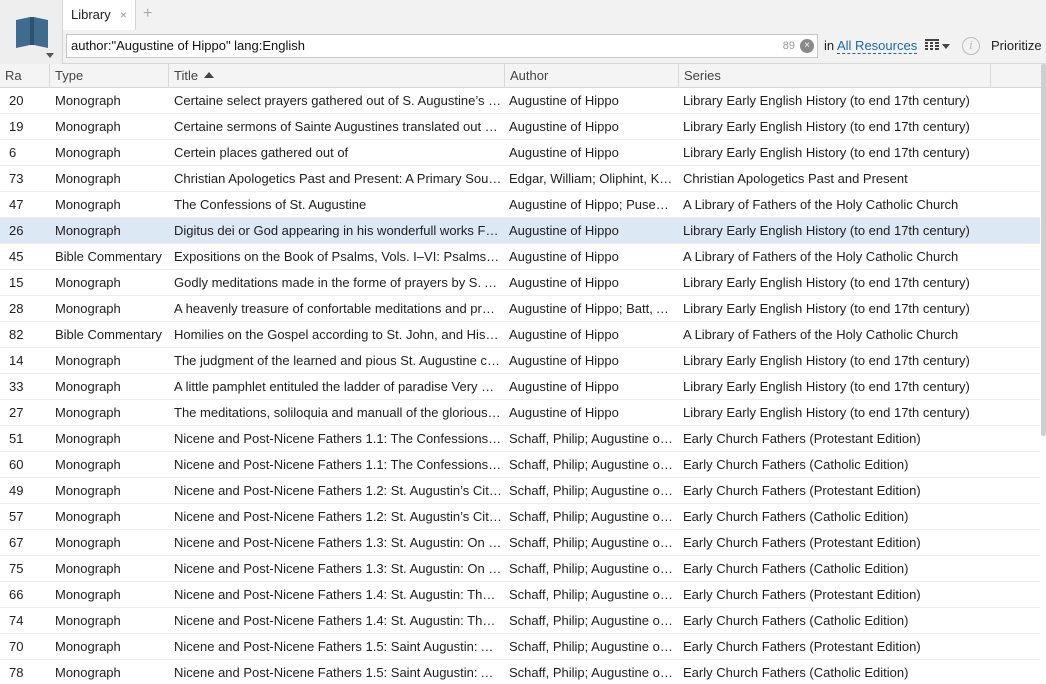 This screenshot has height=684, width=1046. I want to click on column-label: Type, so click(69, 75).